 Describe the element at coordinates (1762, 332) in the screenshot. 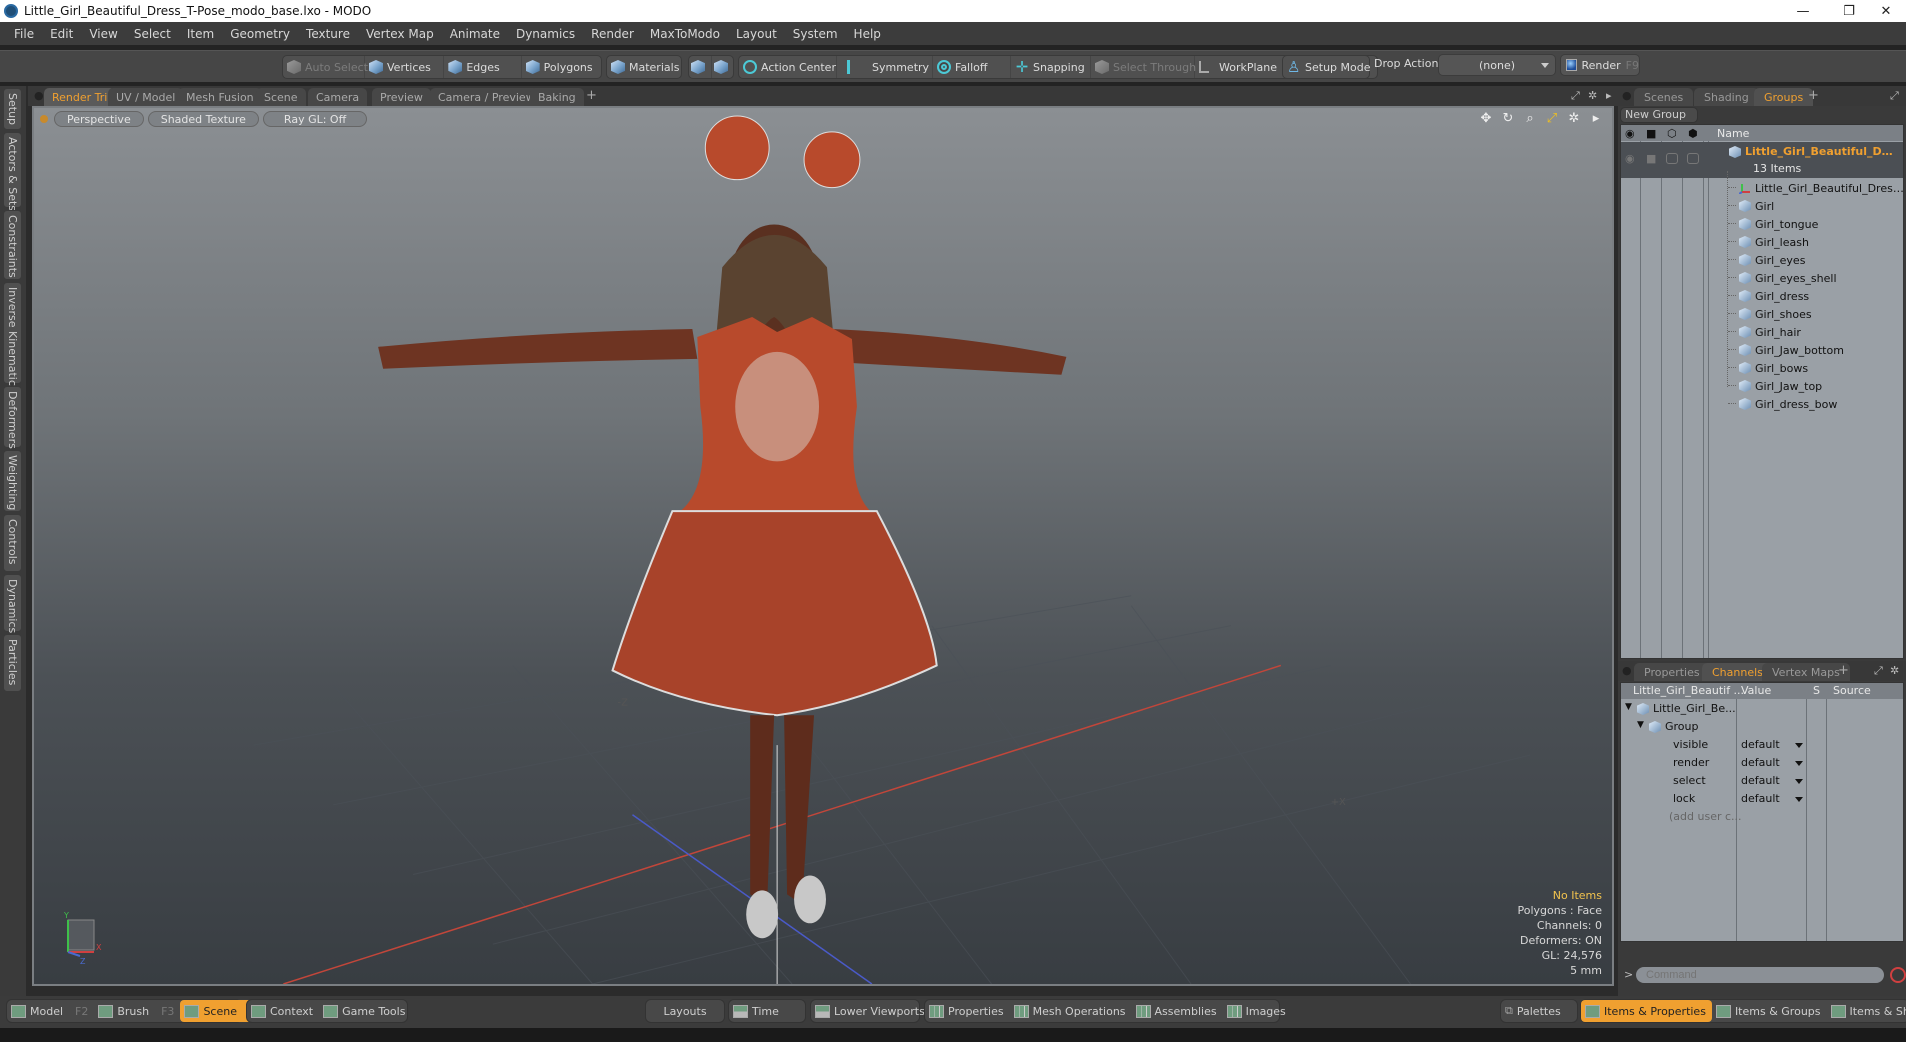

I see `group-item-row: Girl_hair` at that location.